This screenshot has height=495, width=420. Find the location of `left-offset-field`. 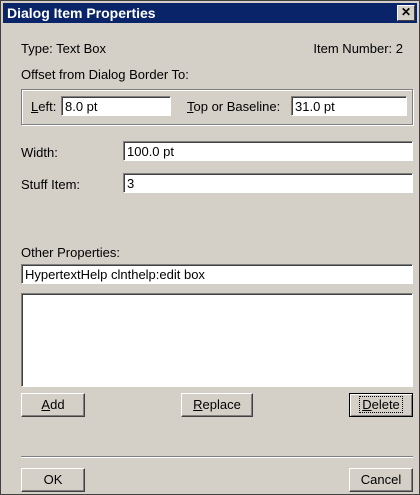

left-offset-field is located at coordinates (116, 106).